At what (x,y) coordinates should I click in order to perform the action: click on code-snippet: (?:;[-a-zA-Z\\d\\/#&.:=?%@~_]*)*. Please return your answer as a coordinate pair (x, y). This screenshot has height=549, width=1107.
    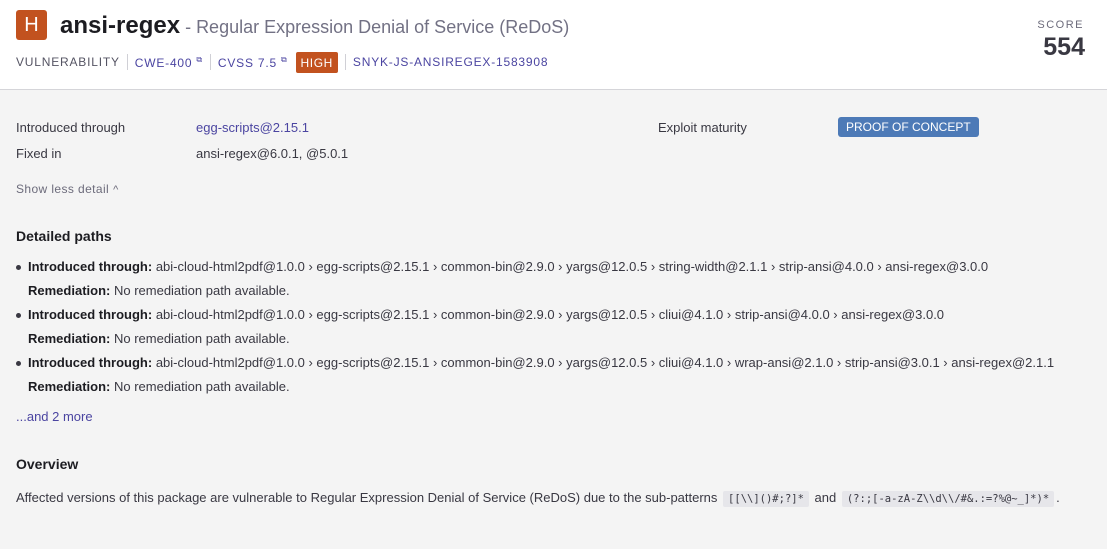
    Looking at the image, I should click on (948, 499).